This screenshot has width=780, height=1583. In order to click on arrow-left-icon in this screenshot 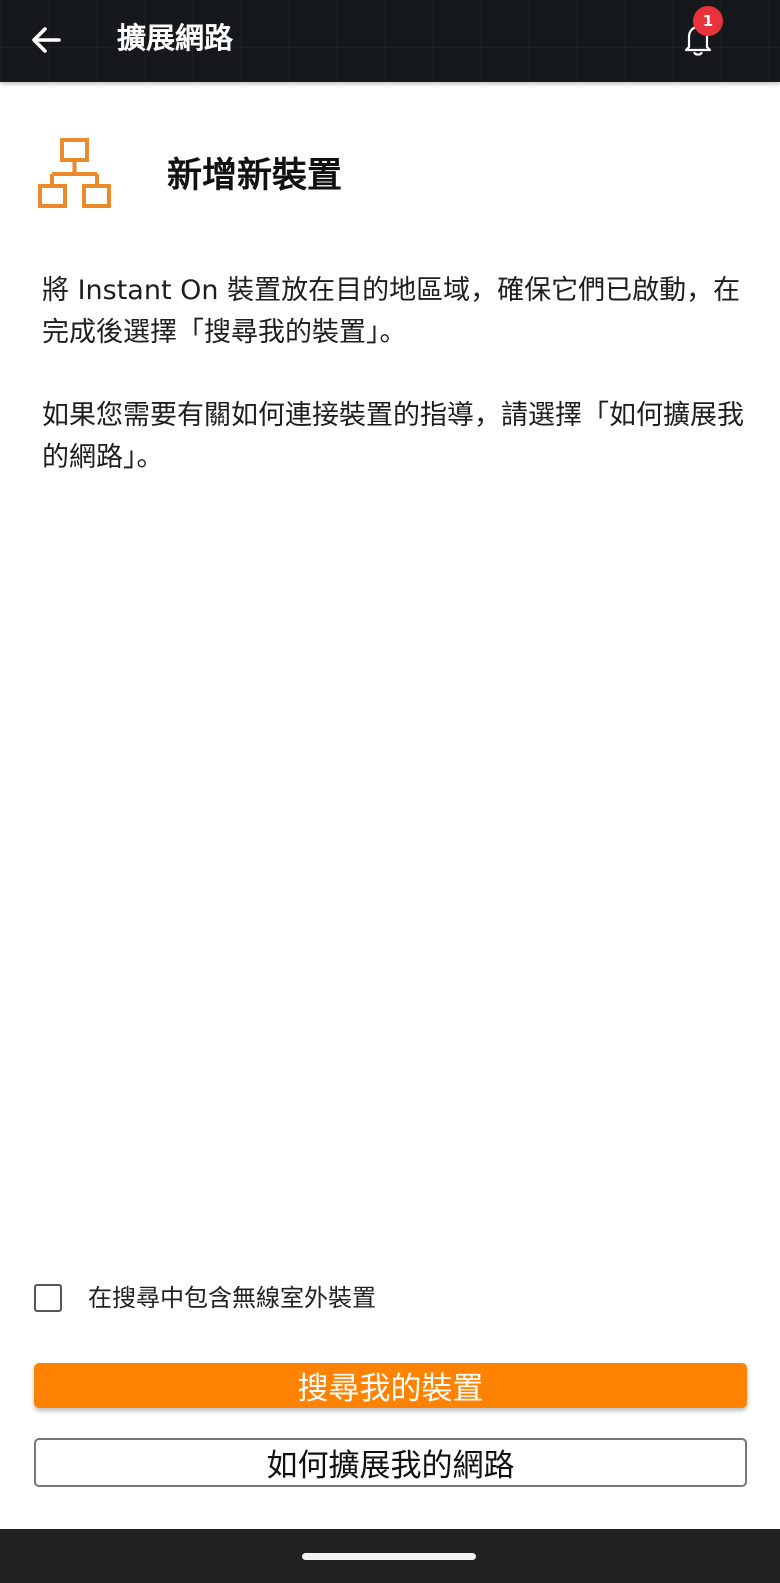, I will do `click(46, 40)`.